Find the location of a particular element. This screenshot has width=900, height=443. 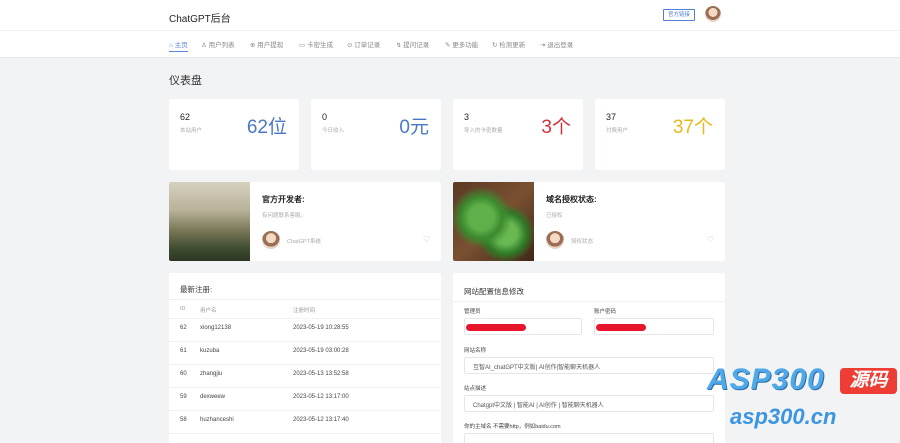

admin-input is located at coordinates (523, 326).